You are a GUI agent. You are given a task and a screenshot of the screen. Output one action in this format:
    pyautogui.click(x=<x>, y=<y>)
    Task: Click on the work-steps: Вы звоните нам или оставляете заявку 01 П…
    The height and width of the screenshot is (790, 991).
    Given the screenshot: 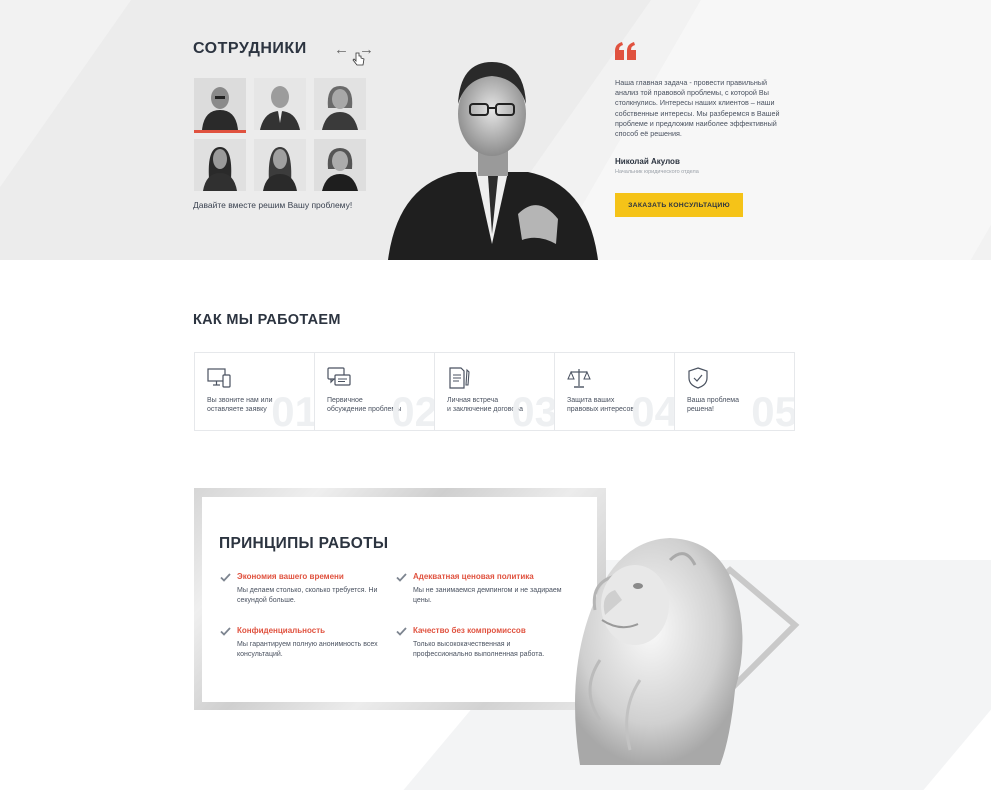 What is the action you would take?
    pyautogui.click(x=494, y=391)
    